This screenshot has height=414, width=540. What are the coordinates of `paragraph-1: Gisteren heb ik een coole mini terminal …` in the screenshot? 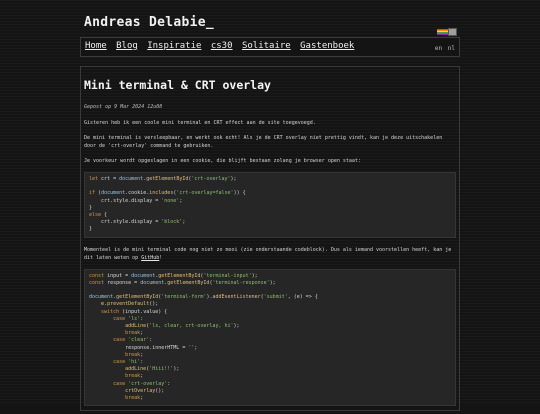 It's located at (200, 123).